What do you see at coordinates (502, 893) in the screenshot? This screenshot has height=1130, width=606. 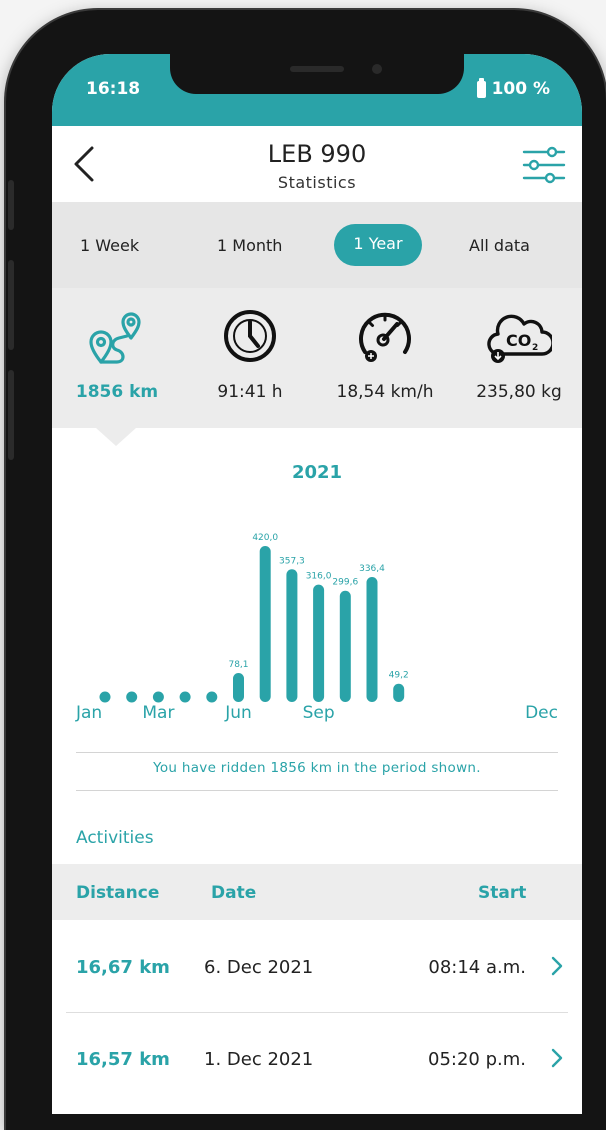 I see `column-start: Start` at bounding box center [502, 893].